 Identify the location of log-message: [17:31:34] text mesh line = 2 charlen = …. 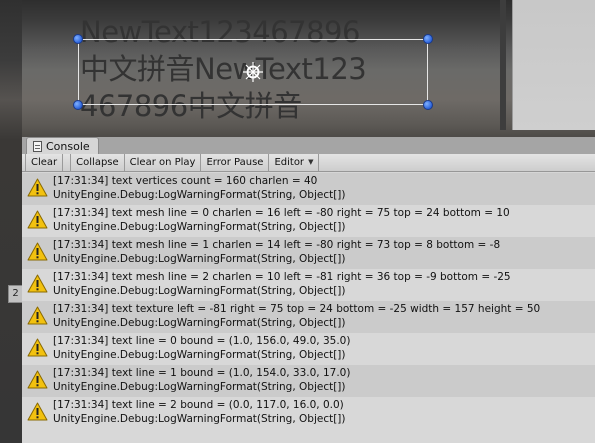
(282, 277).